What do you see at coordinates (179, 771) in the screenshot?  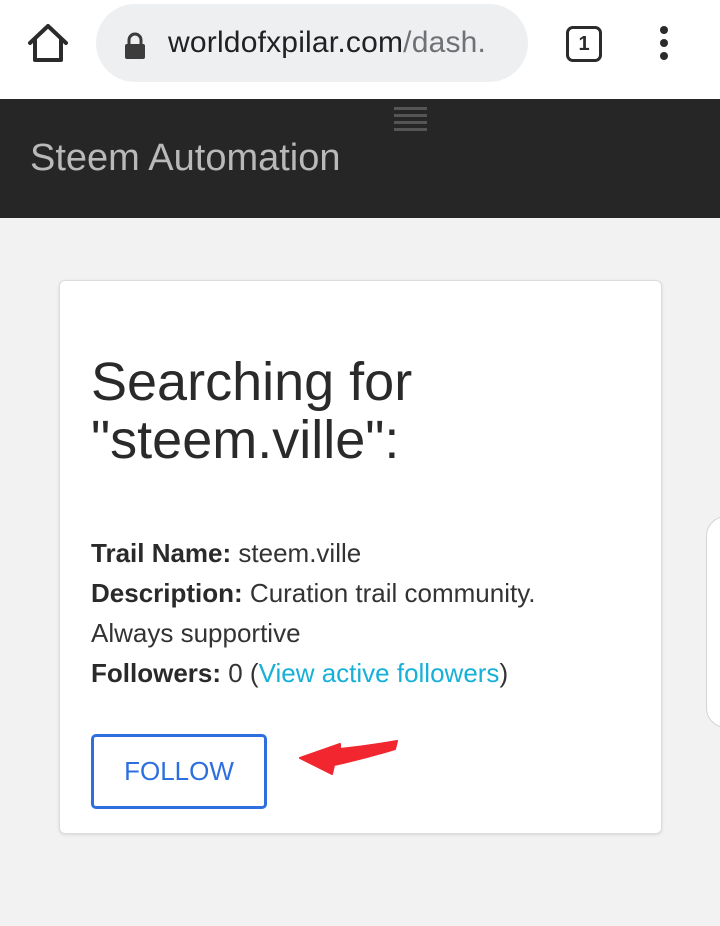 I see `follow-button: FOLLOW` at bounding box center [179, 771].